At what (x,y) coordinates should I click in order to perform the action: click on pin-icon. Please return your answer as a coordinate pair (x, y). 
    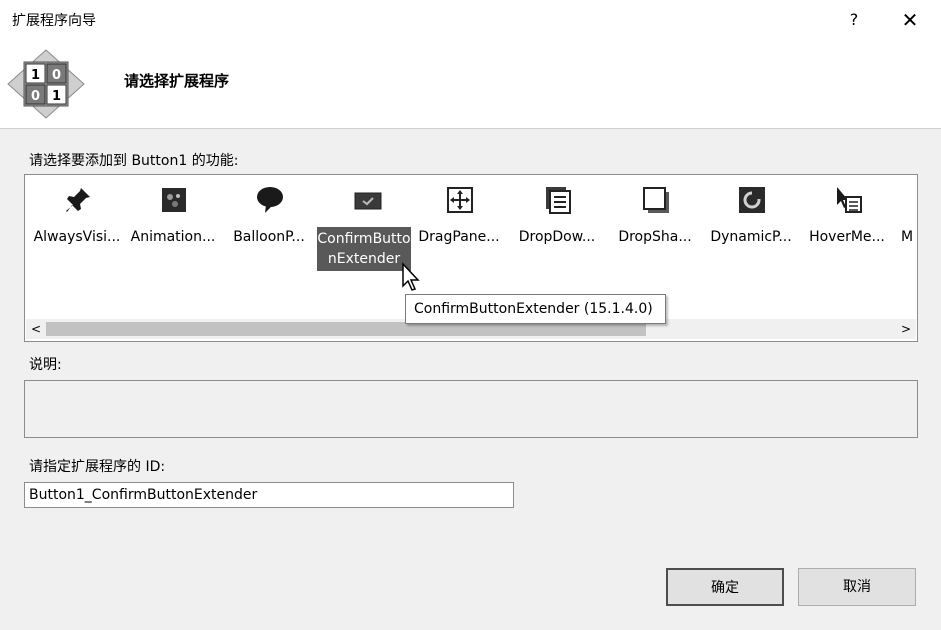
    Looking at the image, I should click on (78, 200).